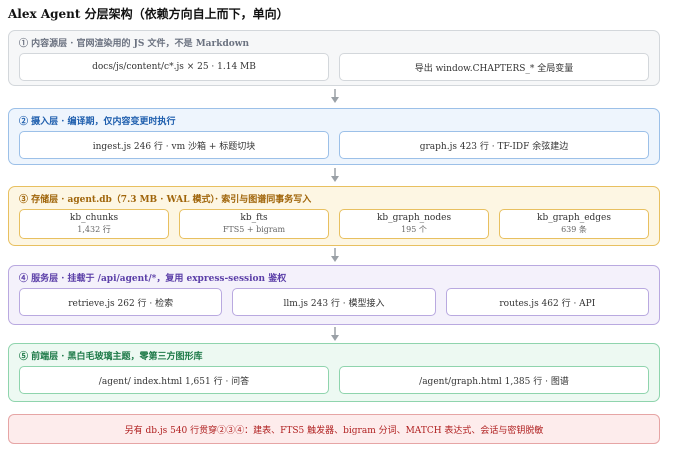 Image resolution: width=679 pixels, height=455 pixels. Describe the element at coordinates (494, 145) in the screenshot. I see `cell-graph-js: graph.js 423 行 · TF-IDF 余弦建边` at that location.